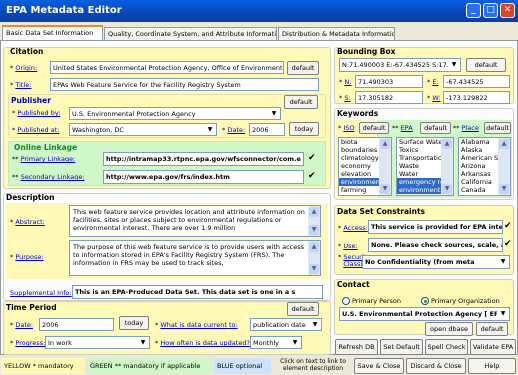 The image size is (518, 375). I want to click on discard-close-button: Discard & Close, so click(436, 366).